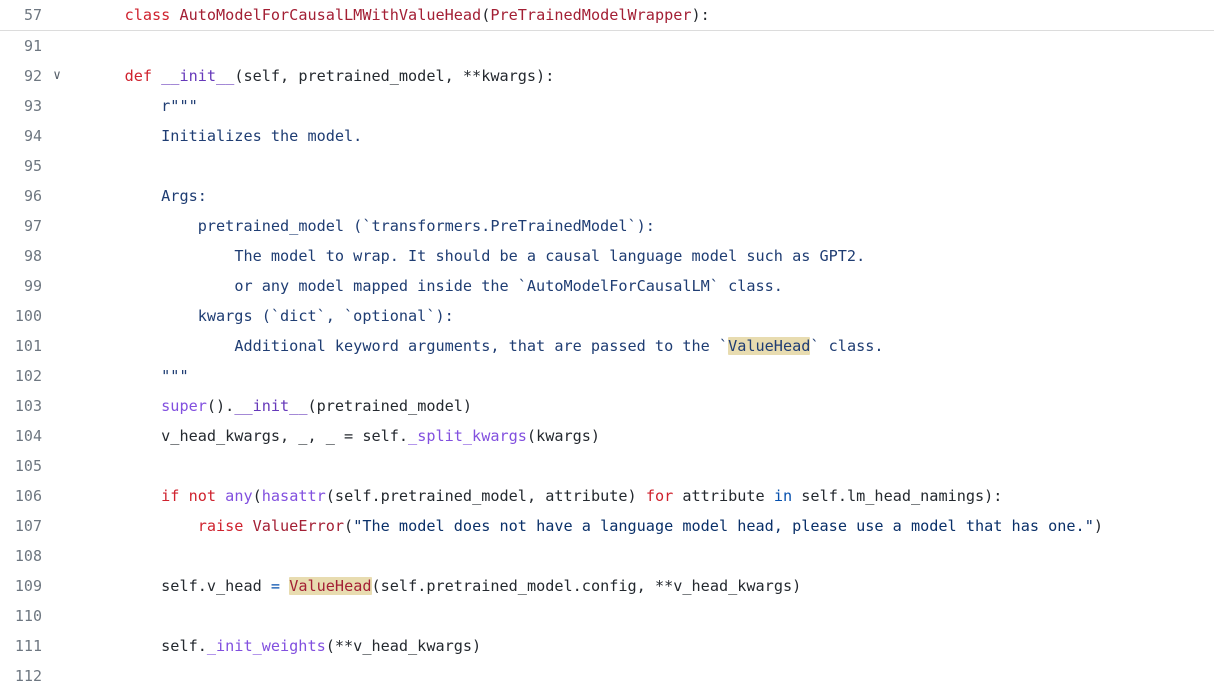 Image resolution: width=1214 pixels, height=691 pixels. What do you see at coordinates (607, 46) in the screenshot?
I see `code-line: 91` at bounding box center [607, 46].